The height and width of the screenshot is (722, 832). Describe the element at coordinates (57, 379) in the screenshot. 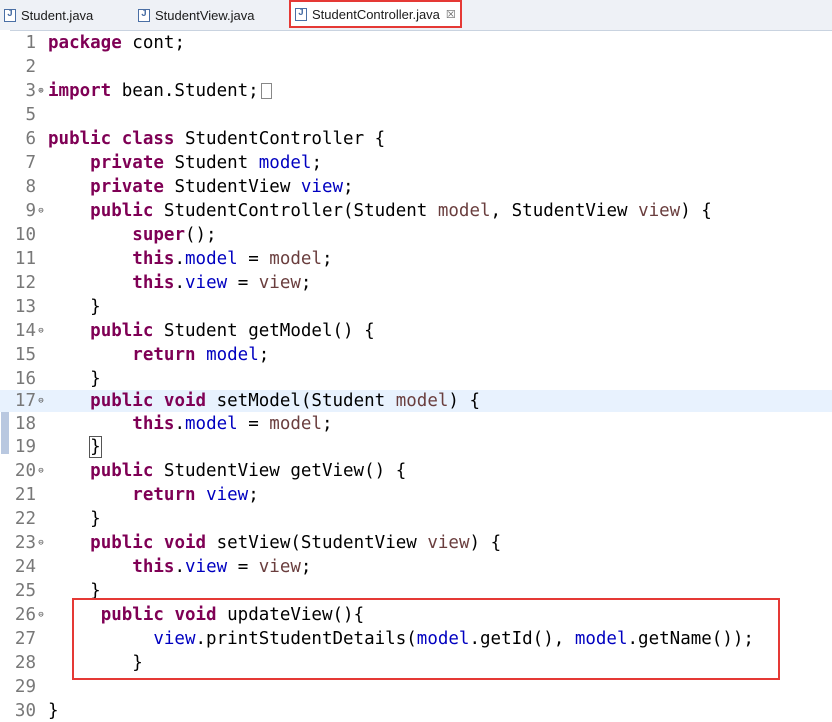

I see `code-line: 16 }` at that location.